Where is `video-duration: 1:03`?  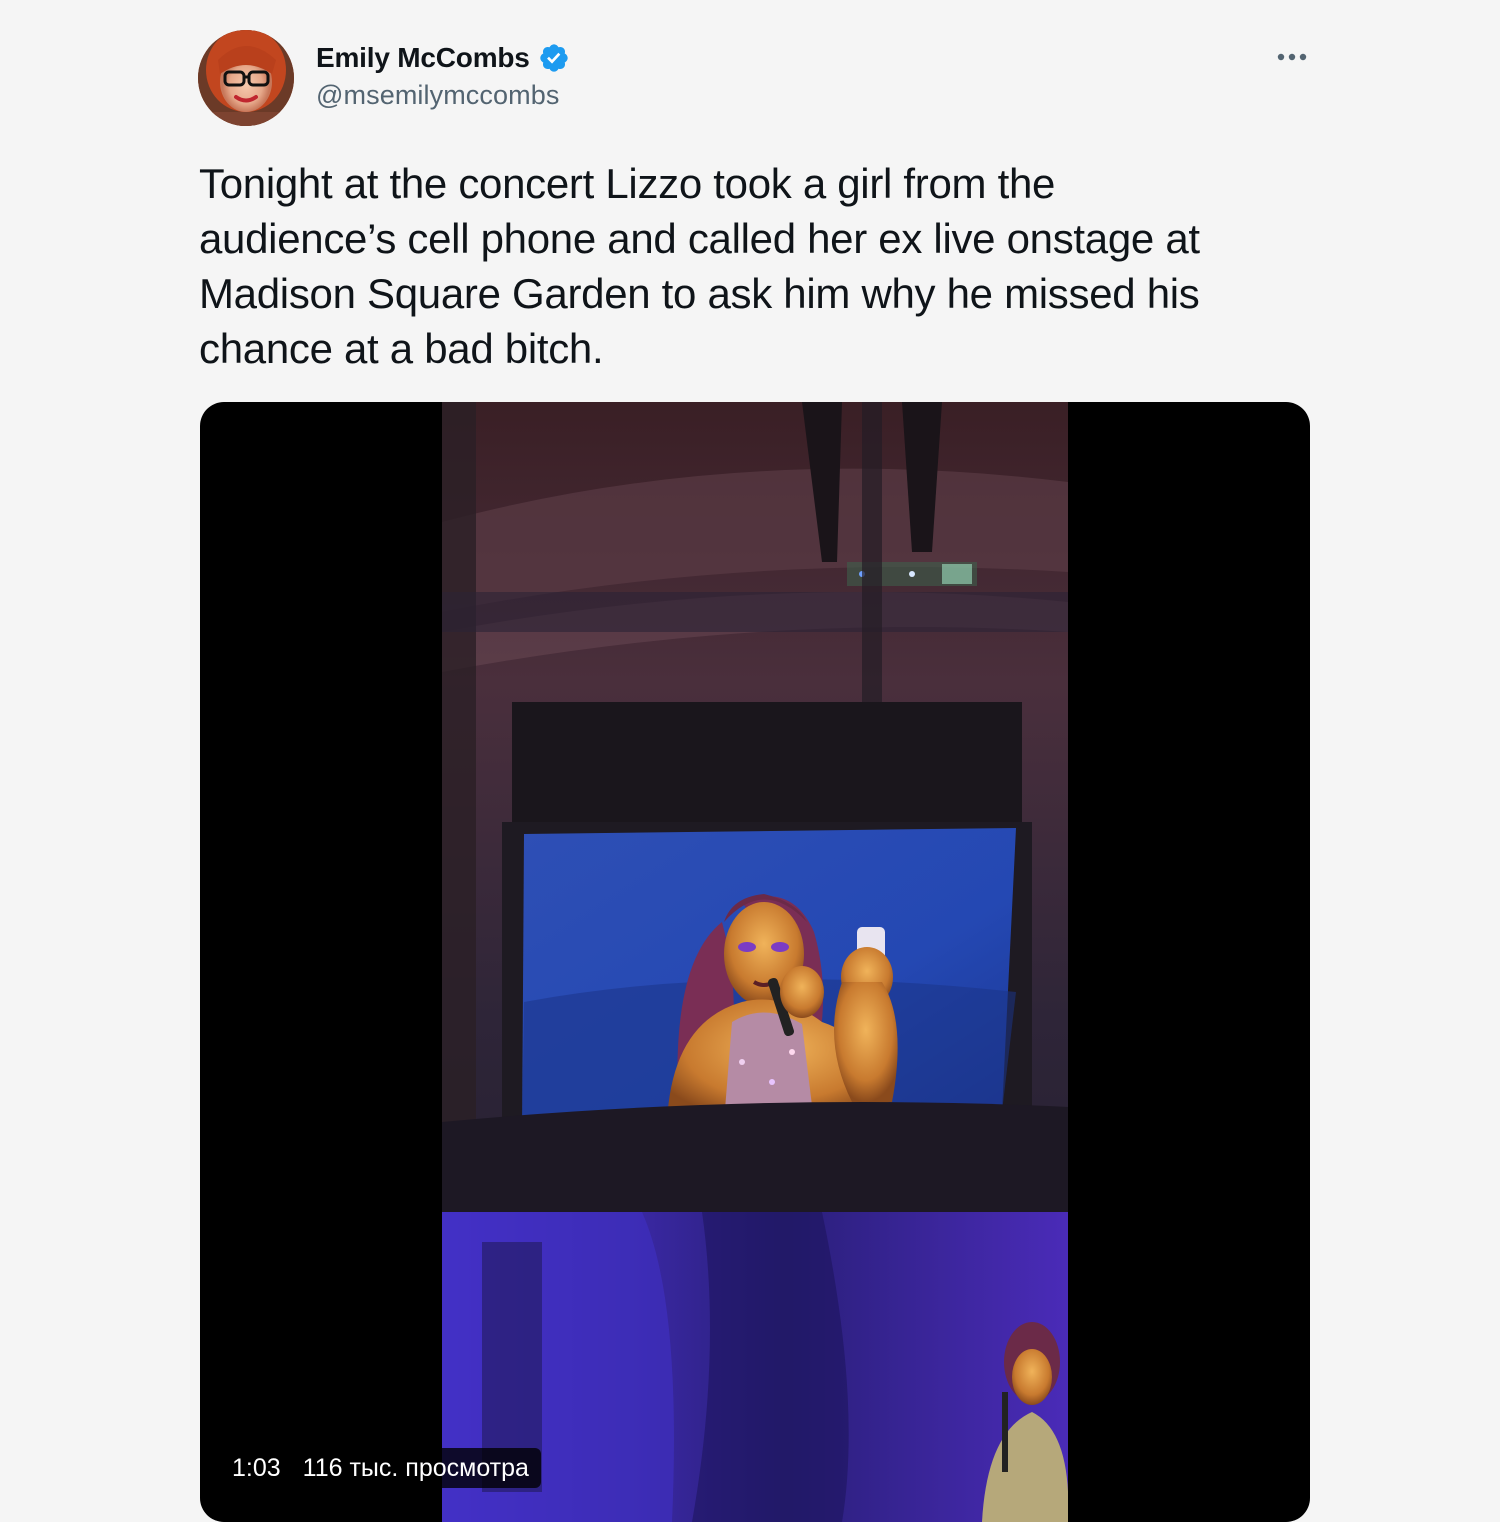 video-duration: 1:03 is located at coordinates (256, 1467).